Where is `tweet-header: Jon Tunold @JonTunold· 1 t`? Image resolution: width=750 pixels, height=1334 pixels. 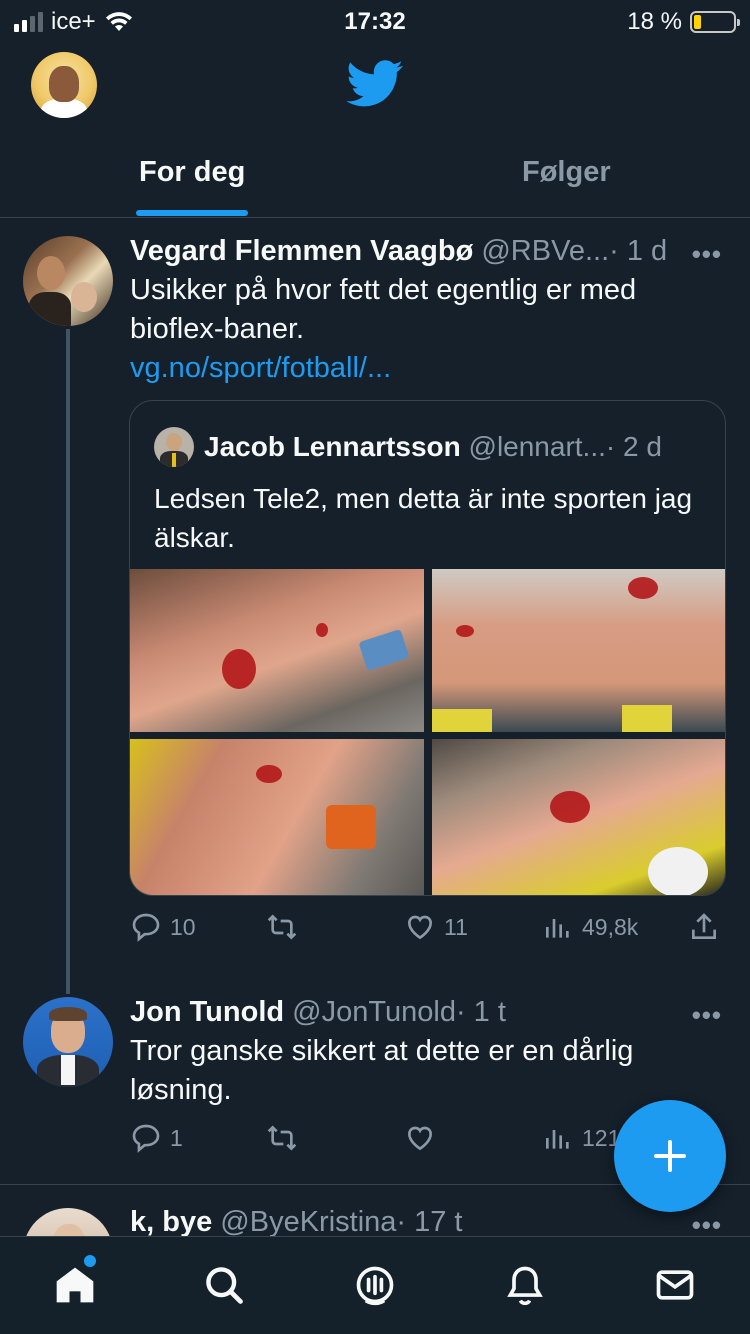
tweet-header: Jon Tunold @JonTunold· 1 t is located at coordinates (318, 1012).